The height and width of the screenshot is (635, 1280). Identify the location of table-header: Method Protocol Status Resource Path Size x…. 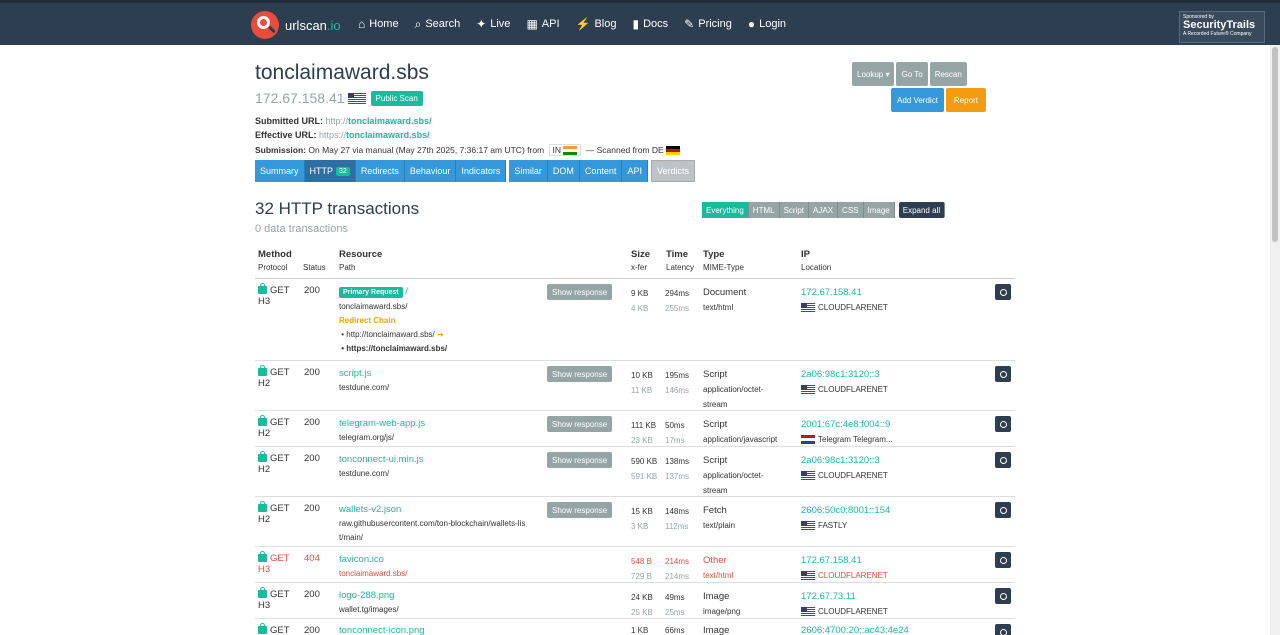
(635, 262).